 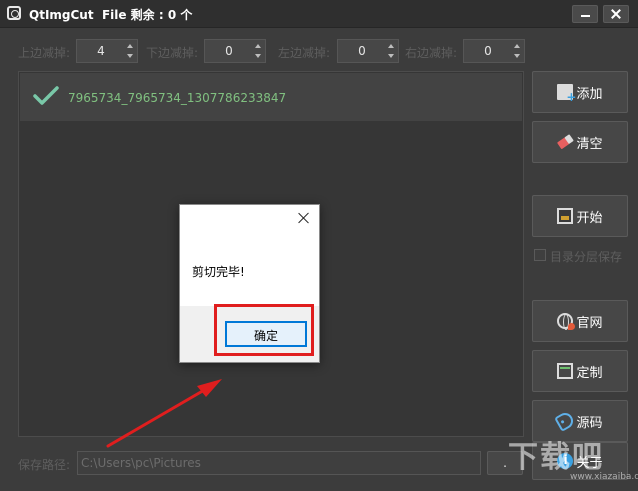 I want to click on app-icon, so click(x=14, y=13).